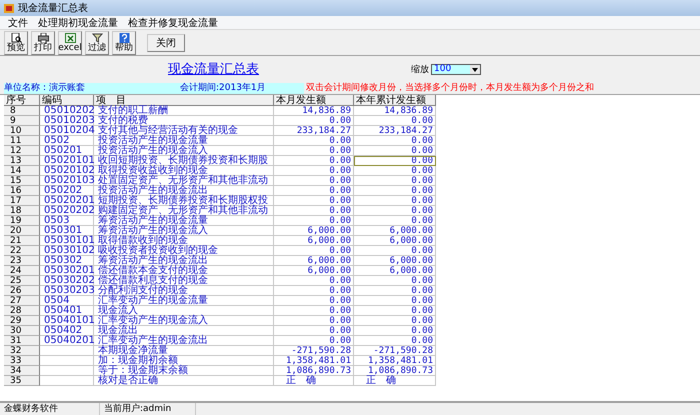 This screenshot has width=700, height=415. I want to click on status-text: 金蝶财务软件, so click(50, 409).